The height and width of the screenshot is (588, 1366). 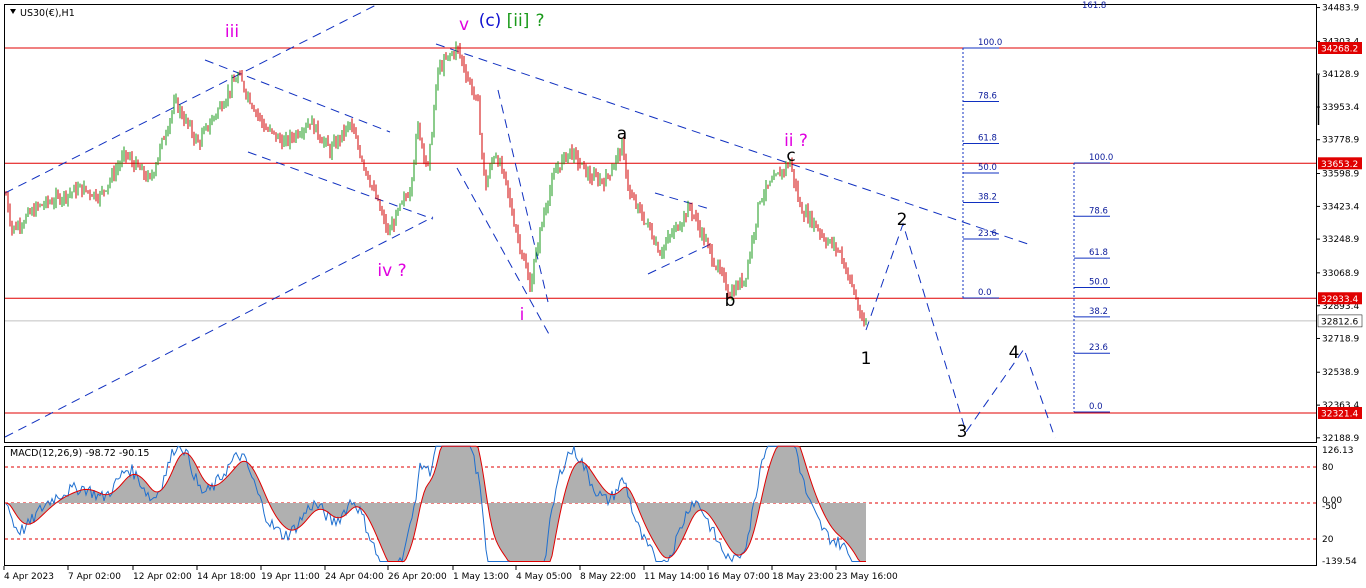 What do you see at coordinates (436, 504) in the screenshot?
I see `macd-histogram` at bounding box center [436, 504].